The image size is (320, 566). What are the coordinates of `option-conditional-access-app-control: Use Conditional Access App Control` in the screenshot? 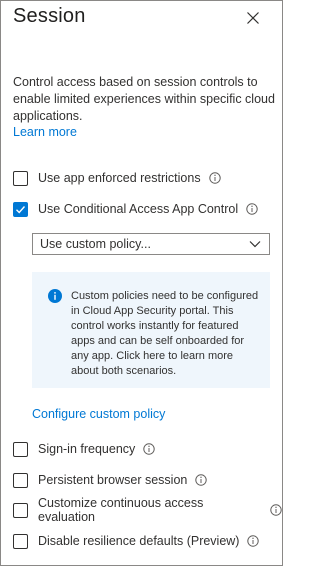 It's located at (135, 209).